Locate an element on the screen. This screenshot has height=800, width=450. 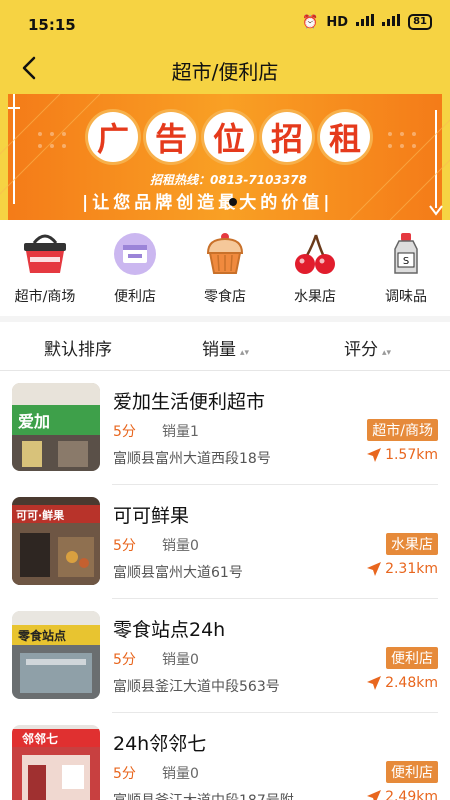
cherry-icon is located at coordinates (315, 254).